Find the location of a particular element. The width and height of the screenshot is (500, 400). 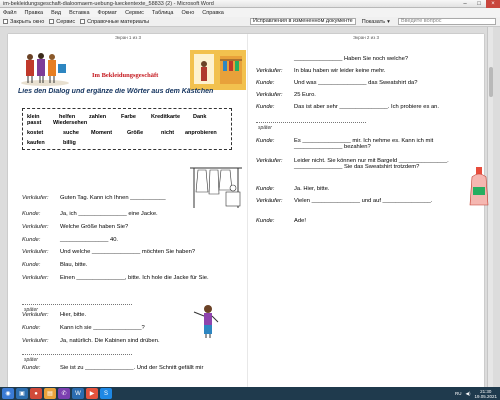

menu-item: Таблица is located at coordinates (163, 13).